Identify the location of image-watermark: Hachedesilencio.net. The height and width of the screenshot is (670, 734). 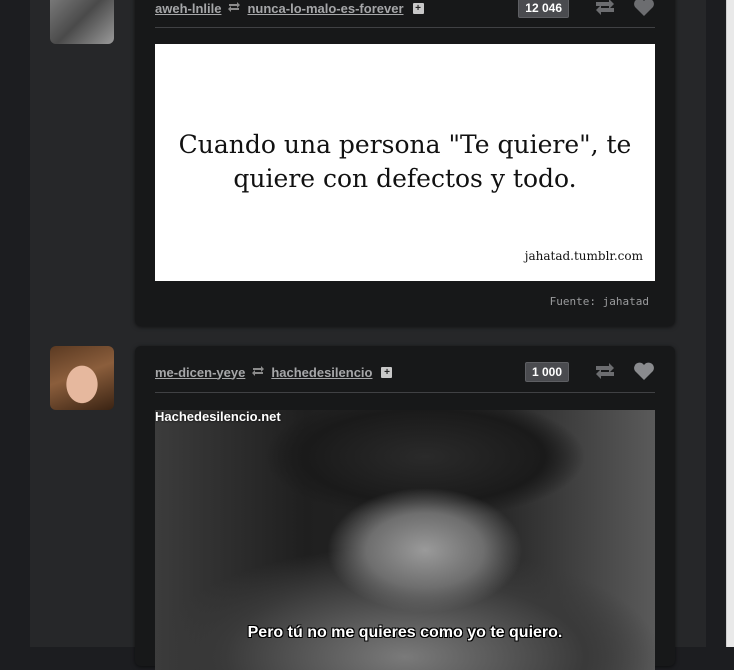
(218, 417).